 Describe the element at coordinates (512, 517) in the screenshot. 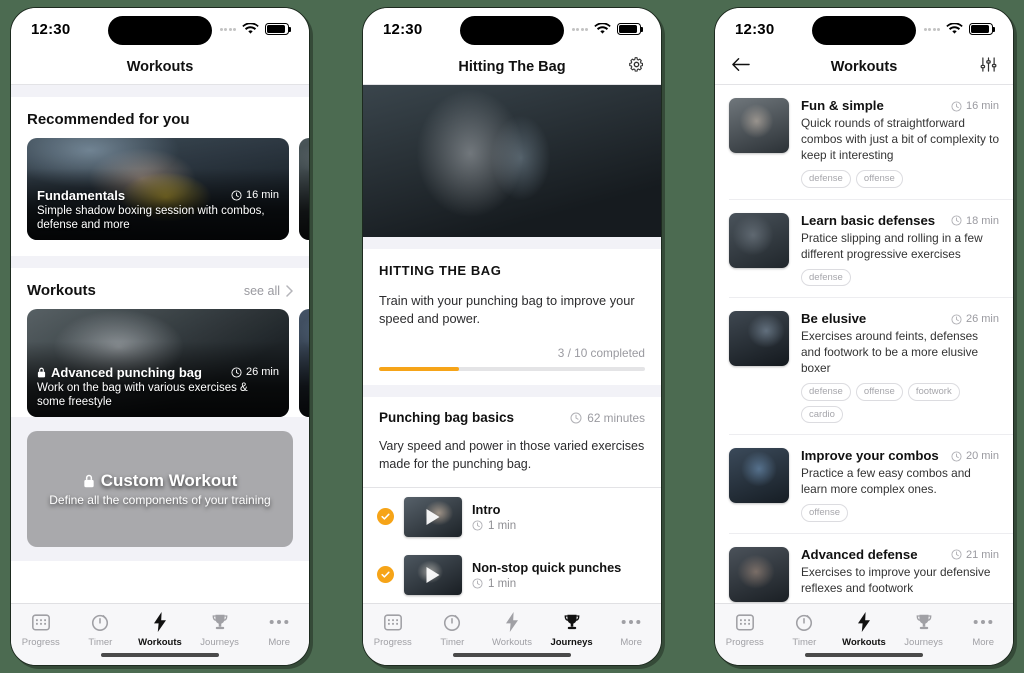

I see `exercise-row: Intro 1 min` at that location.